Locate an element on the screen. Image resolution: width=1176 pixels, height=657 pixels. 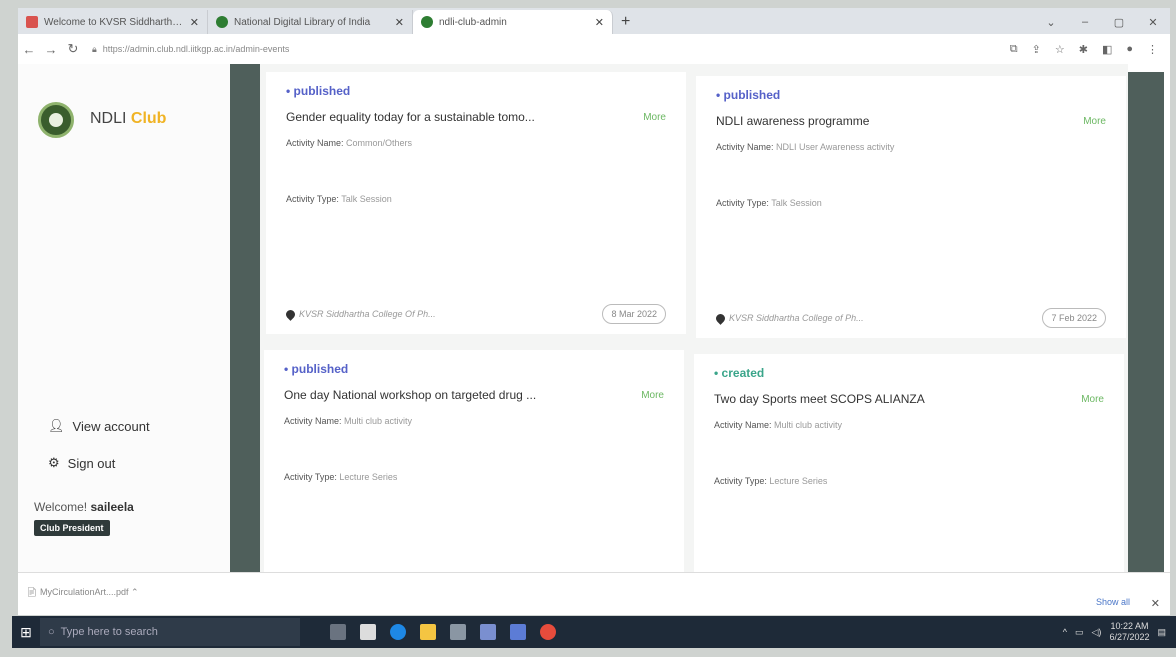
close-download-bar-icon: ✕ is located at coordinates (1155, 603).